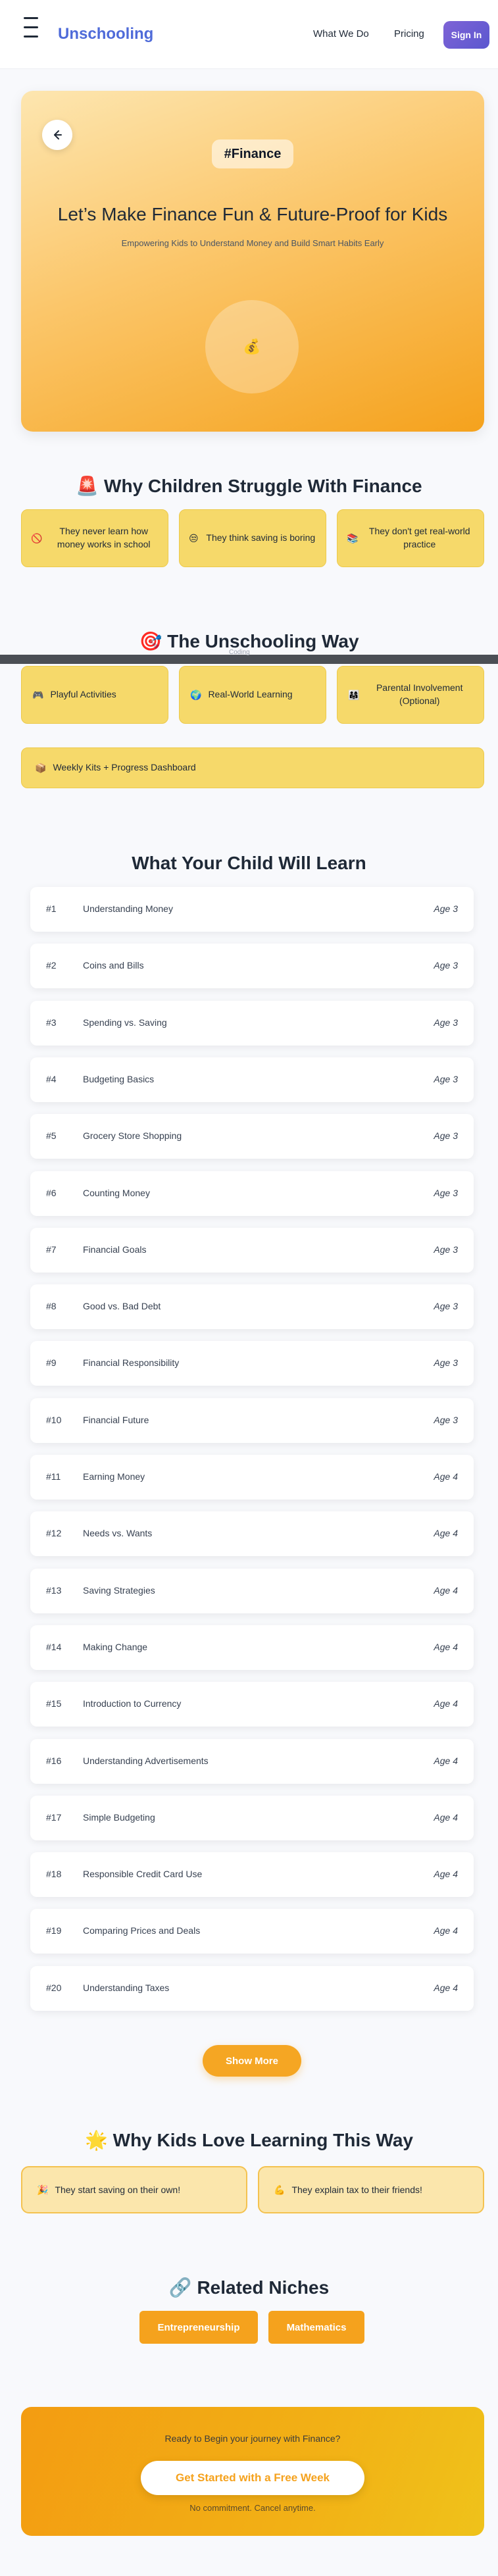 This screenshot has height=2576, width=498. I want to click on lesson-number: #15, so click(54, 1703).